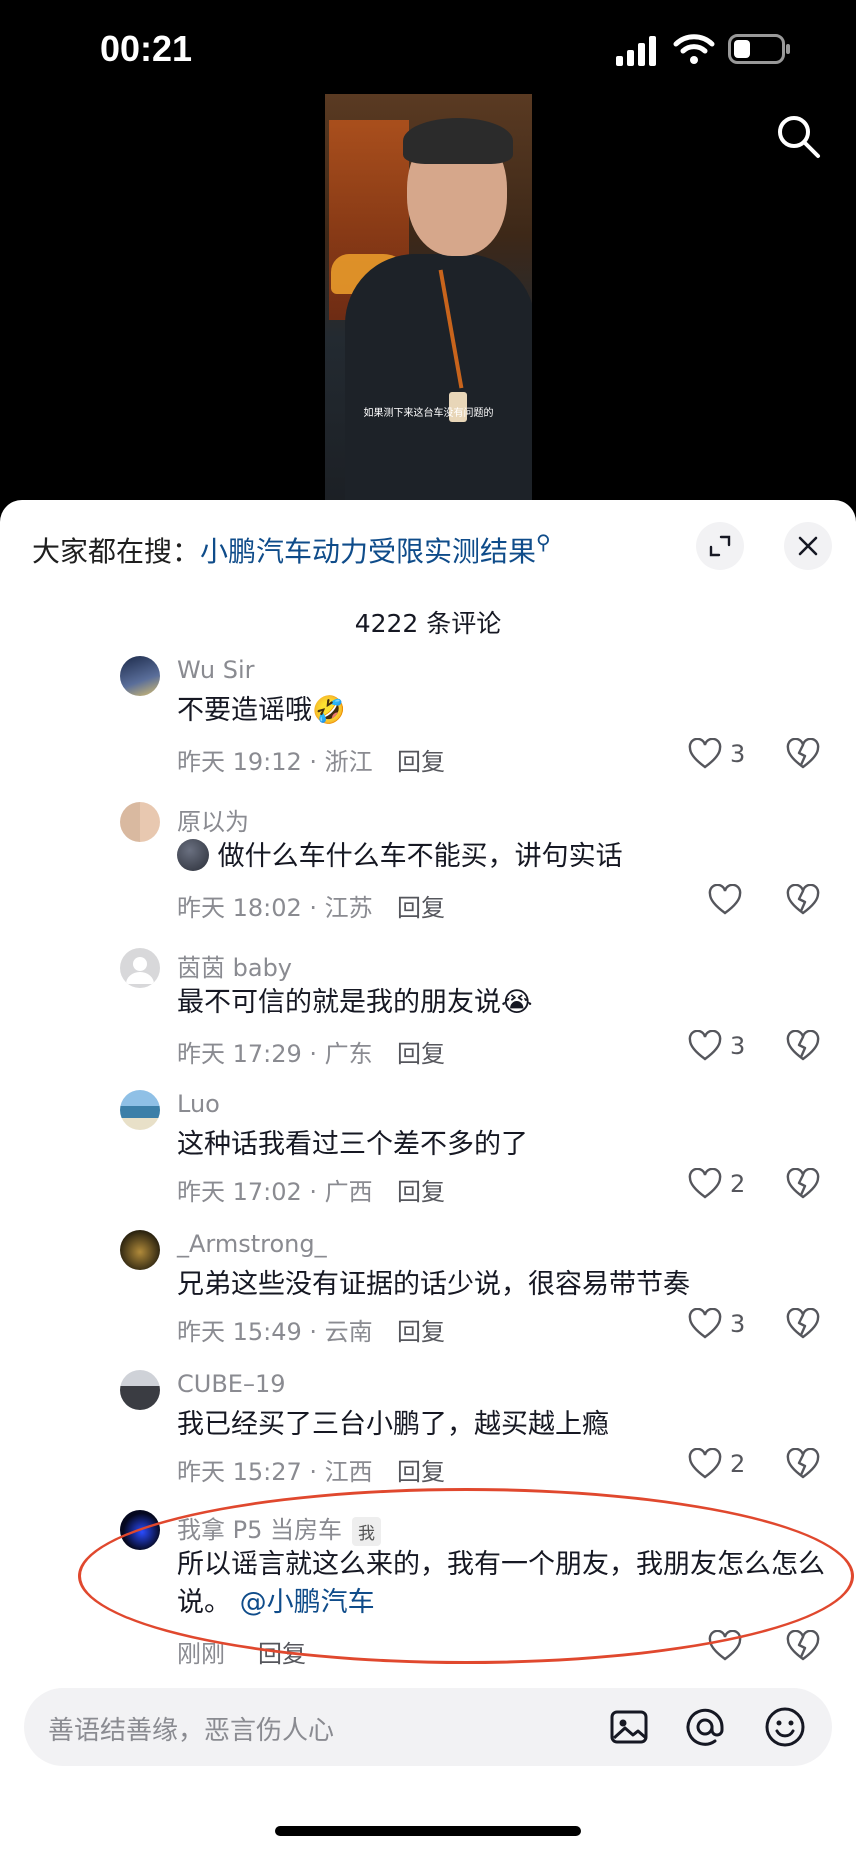 Image resolution: width=856 pixels, height=1852 pixels. Describe the element at coordinates (502, 711) in the screenshot. I see `comment-text: 不要造谣哦🤣` at that location.